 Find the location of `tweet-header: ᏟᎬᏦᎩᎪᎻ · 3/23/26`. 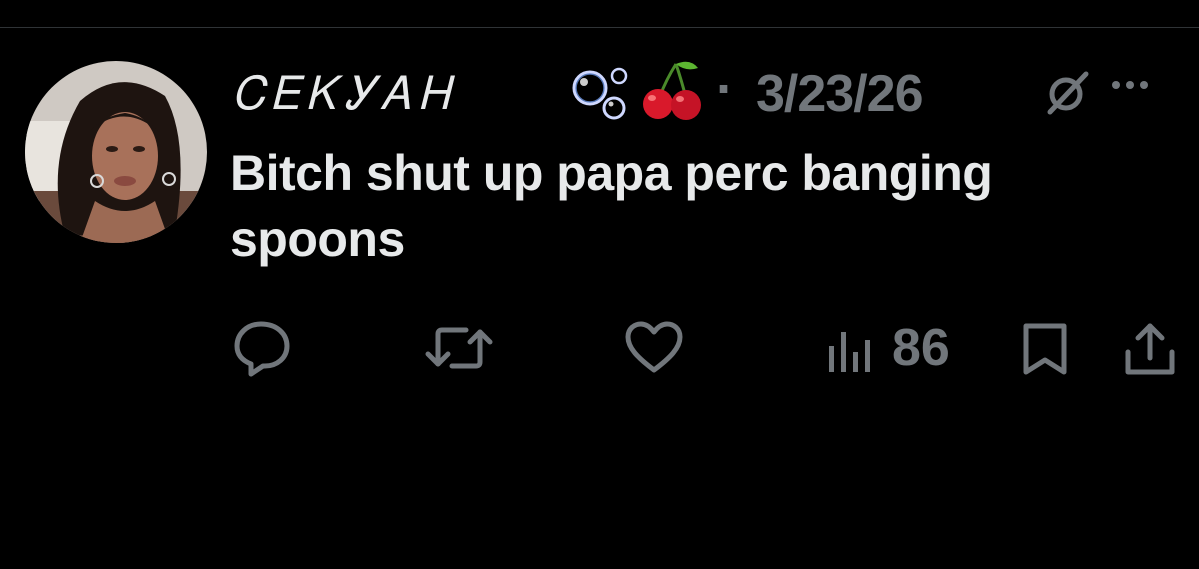

tweet-header: ᏟᎬᏦᎩᎪᎻ · 3/23/26 is located at coordinates (702, 93).